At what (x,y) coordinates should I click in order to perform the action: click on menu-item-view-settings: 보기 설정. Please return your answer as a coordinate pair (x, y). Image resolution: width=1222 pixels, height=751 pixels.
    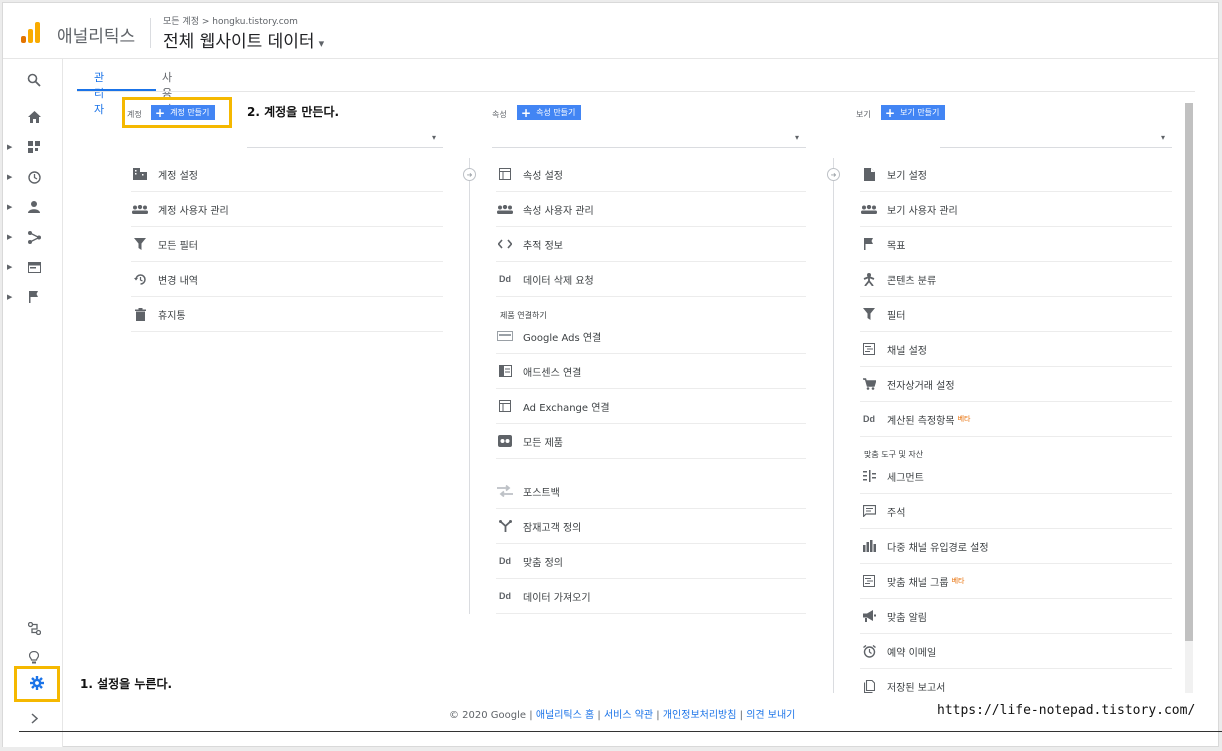
    Looking at the image, I should click on (1016, 174).